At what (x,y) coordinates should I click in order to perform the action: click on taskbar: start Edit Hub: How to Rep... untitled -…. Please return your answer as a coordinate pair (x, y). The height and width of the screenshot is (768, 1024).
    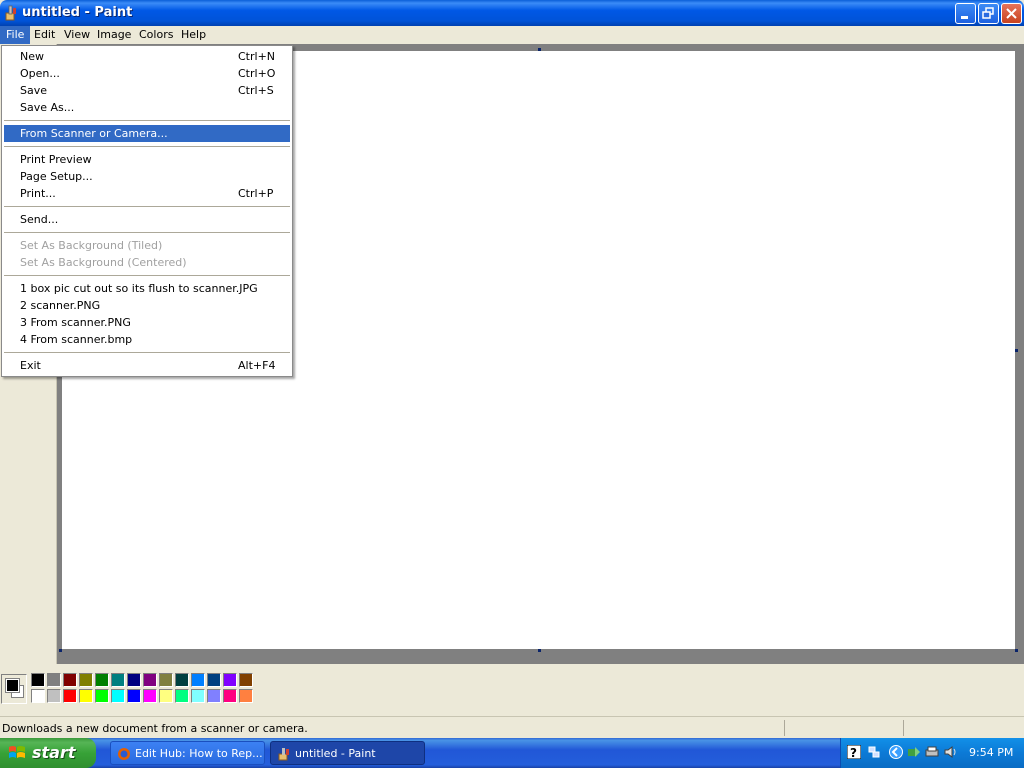
    Looking at the image, I should click on (512, 753).